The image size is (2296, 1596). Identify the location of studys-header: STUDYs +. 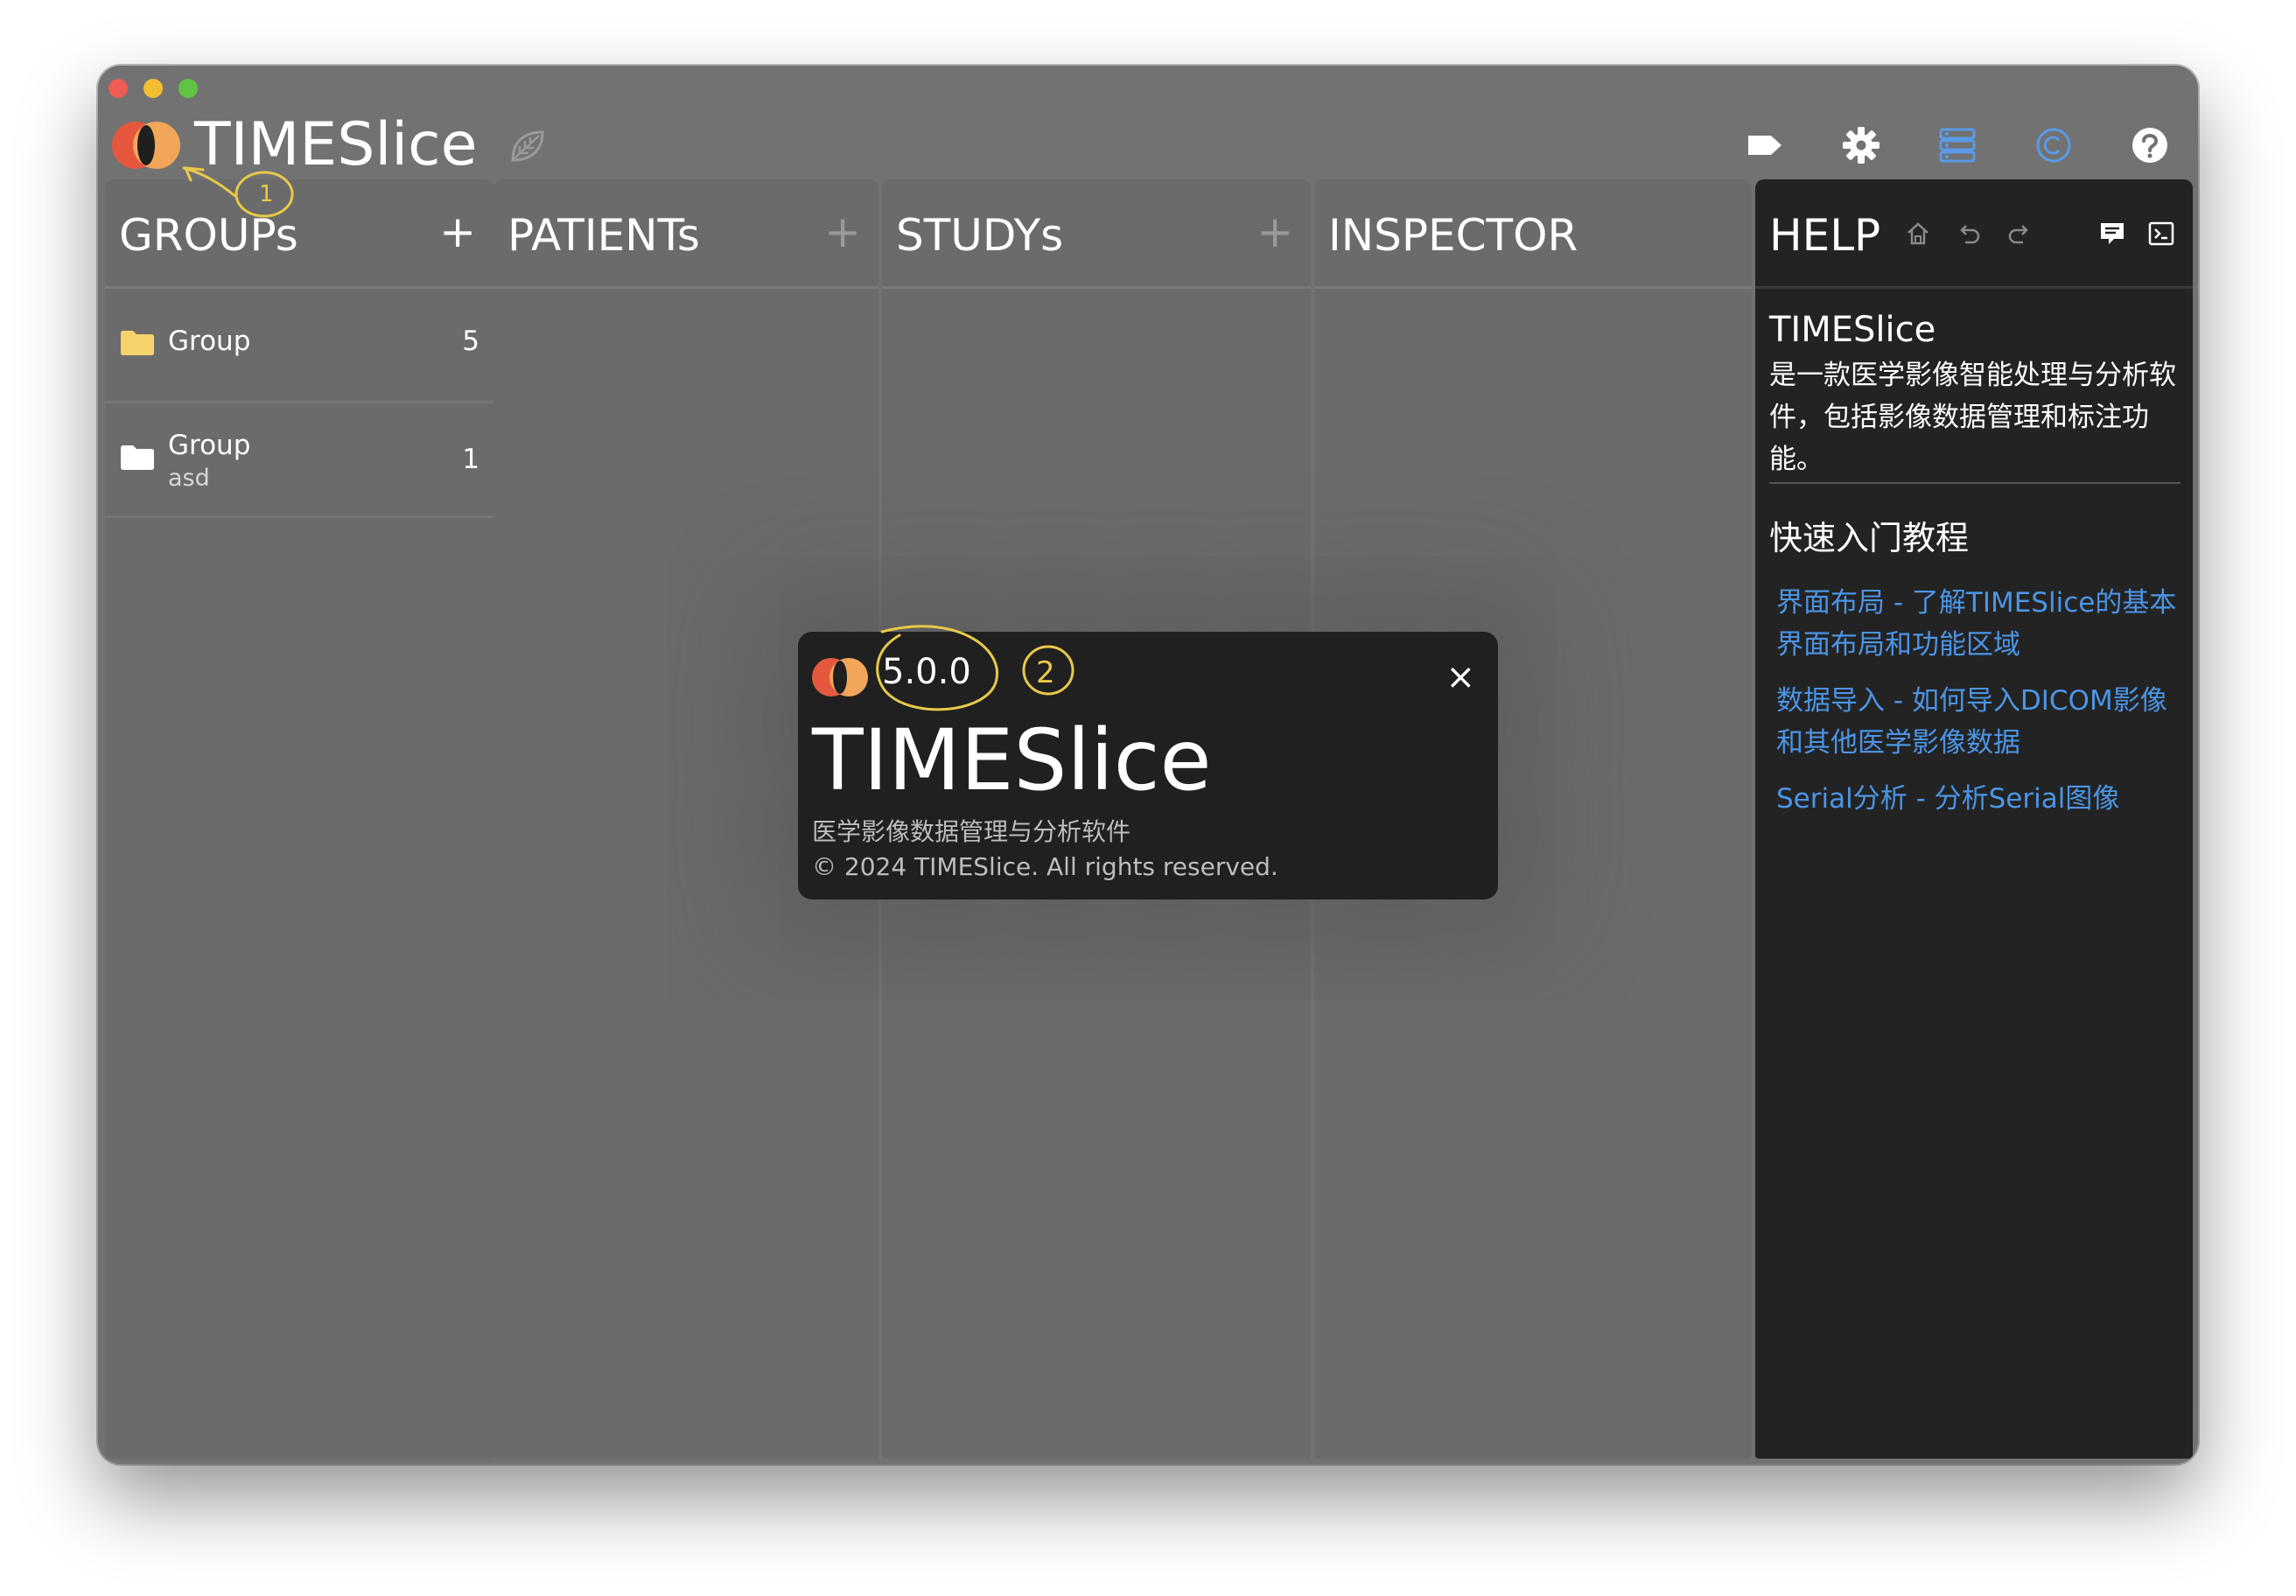
(1096, 234).